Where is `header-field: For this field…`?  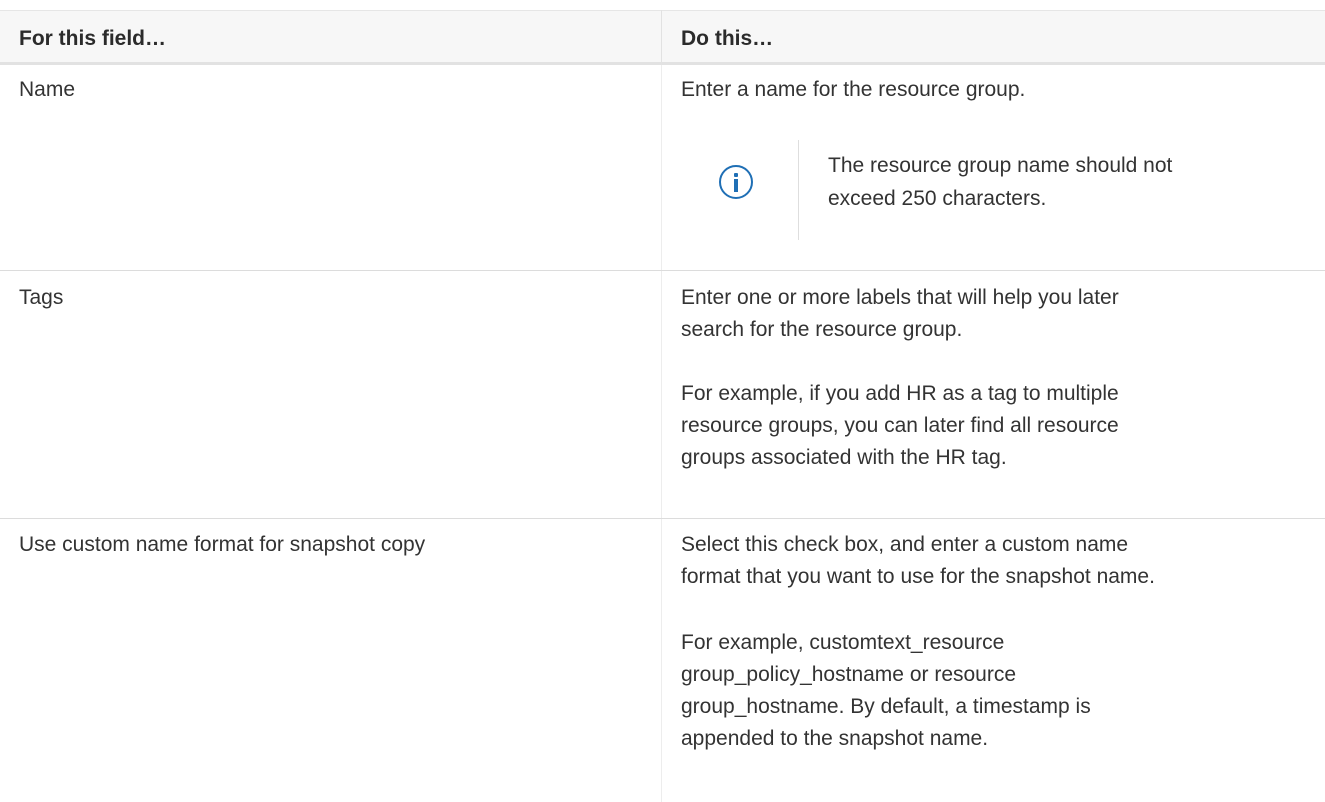 header-field: For this field… is located at coordinates (92, 38).